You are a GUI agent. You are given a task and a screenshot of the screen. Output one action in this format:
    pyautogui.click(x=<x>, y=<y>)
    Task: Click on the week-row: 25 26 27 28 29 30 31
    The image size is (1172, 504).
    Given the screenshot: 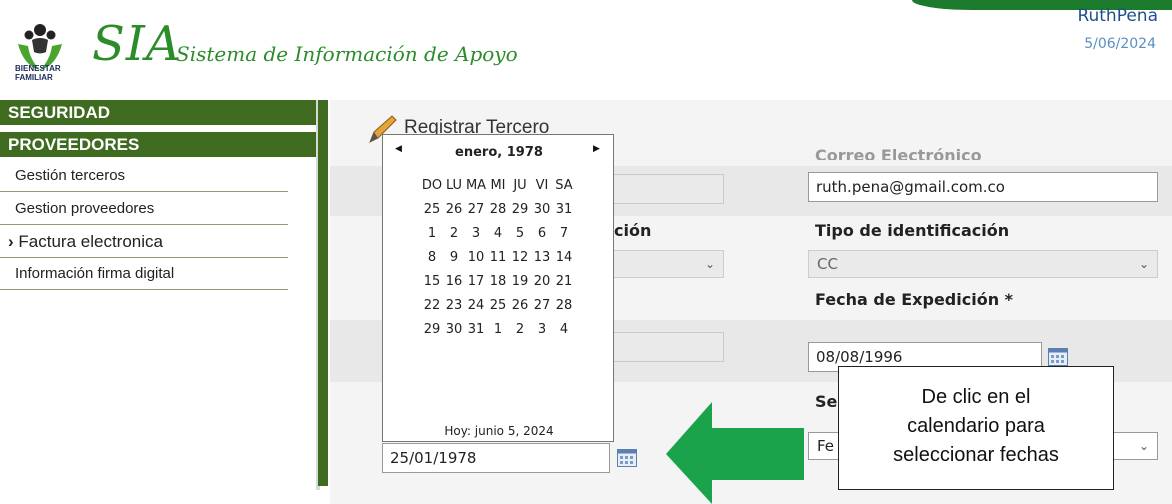 What is the action you would take?
    pyautogui.click(x=498, y=209)
    